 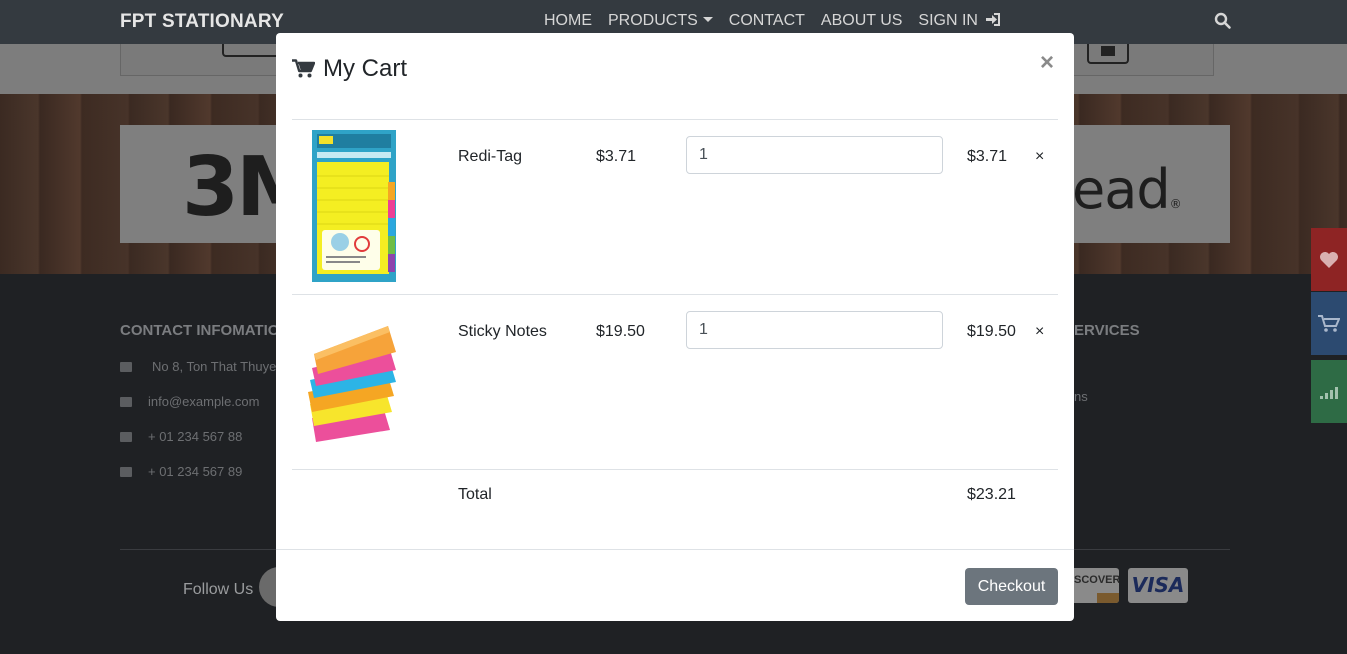 What do you see at coordinates (354, 206) in the screenshot?
I see `product-image-redi-tag` at bounding box center [354, 206].